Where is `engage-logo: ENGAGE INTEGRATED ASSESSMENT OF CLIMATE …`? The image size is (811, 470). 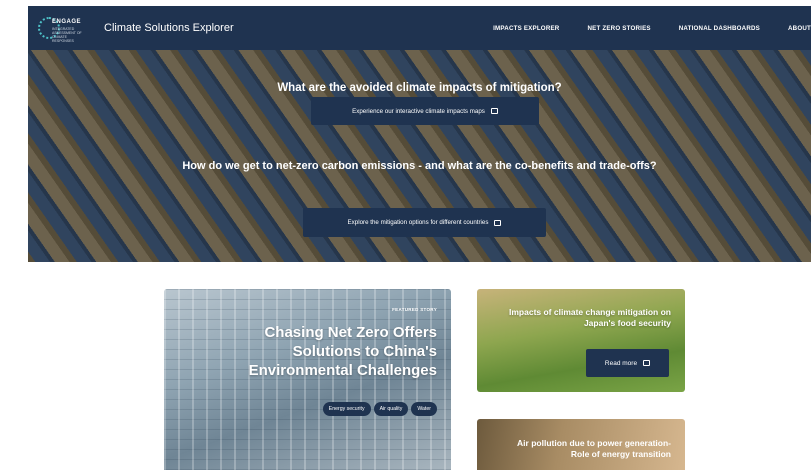 engage-logo: ENGAGE INTEGRATED ASSESSMENT OF CLIMATE … is located at coordinates (64, 28).